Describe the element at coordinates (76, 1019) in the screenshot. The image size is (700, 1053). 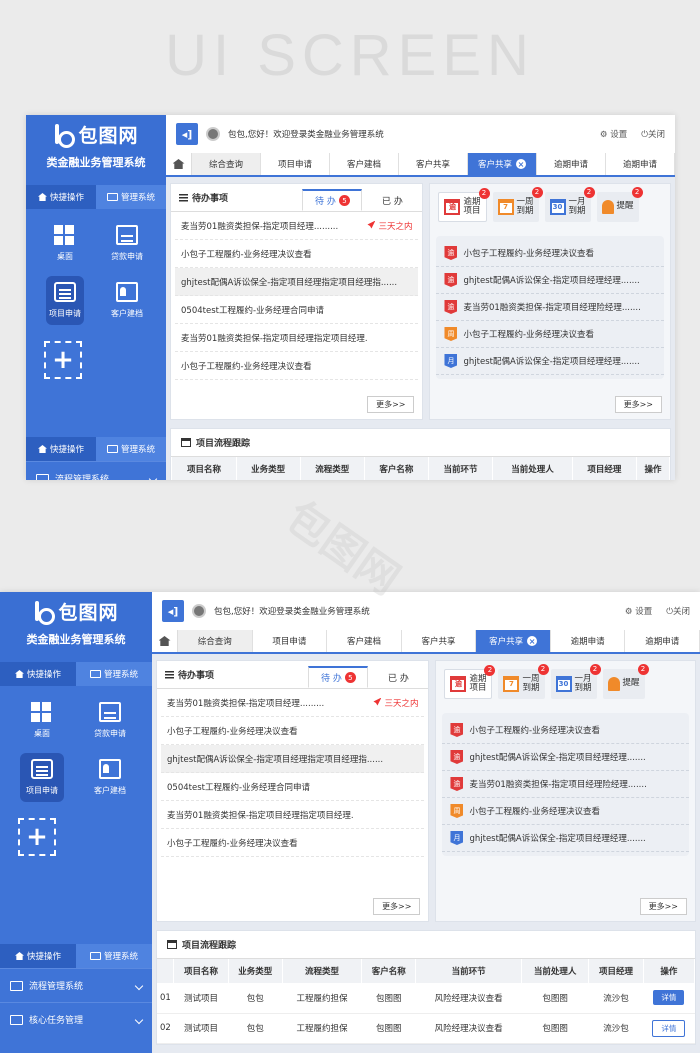
I see `sidebar-menu-1: 核心任务管理` at that location.